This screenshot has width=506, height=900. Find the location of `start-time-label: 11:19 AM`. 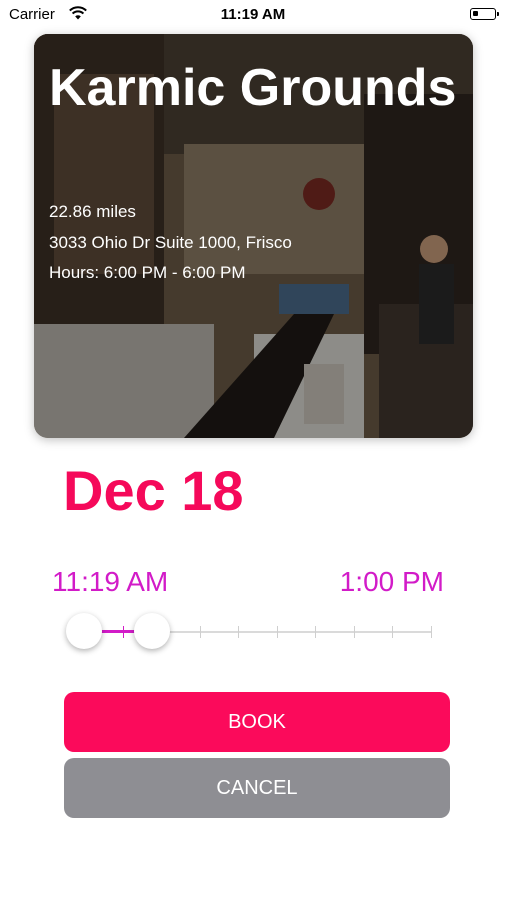

start-time-label: 11:19 AM is located at coordinates (110, 581).